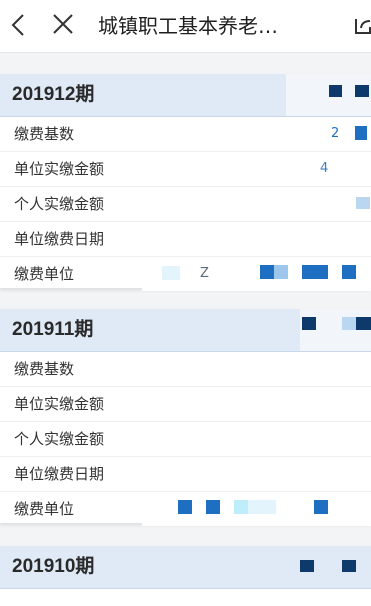 The width and height of the screenshot is (371, 606). I want to click on period-label: 201912期, so click(53, 94).